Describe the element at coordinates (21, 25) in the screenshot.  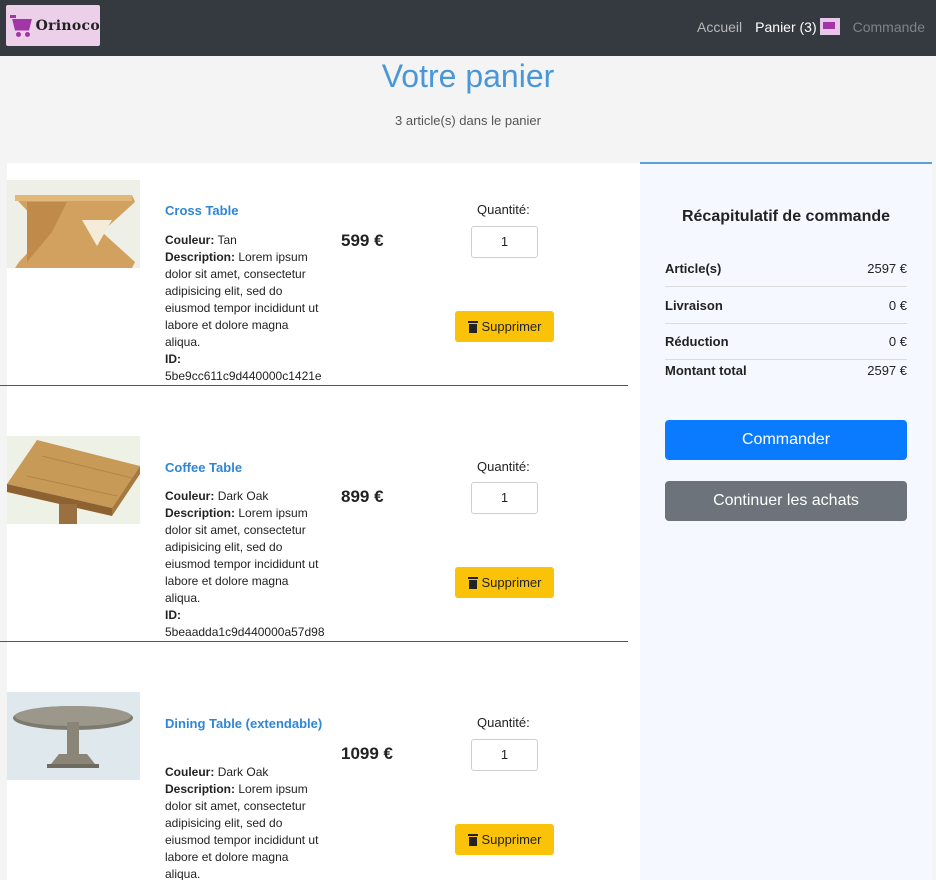
I see `shopping-cart-logo-icon` at that location.